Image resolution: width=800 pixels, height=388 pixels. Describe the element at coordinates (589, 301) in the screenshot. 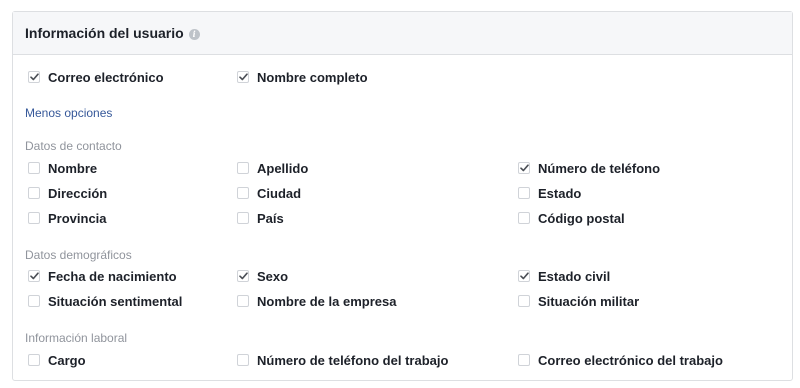

I see `checkbox-label: Situación militar` at that location.